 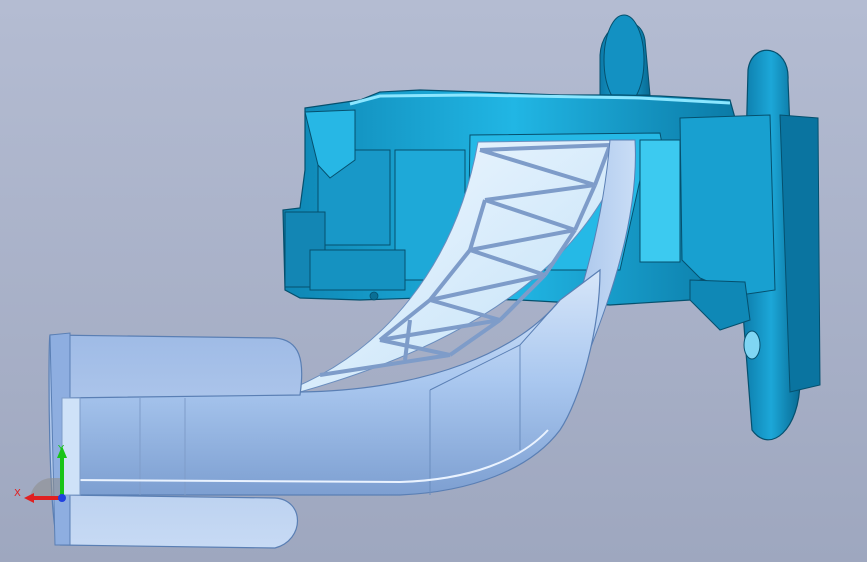 What do you see at coordinates (62, 498) in the screenshot?
I see `z-axis-indicator` at bounding box center [62, 498].